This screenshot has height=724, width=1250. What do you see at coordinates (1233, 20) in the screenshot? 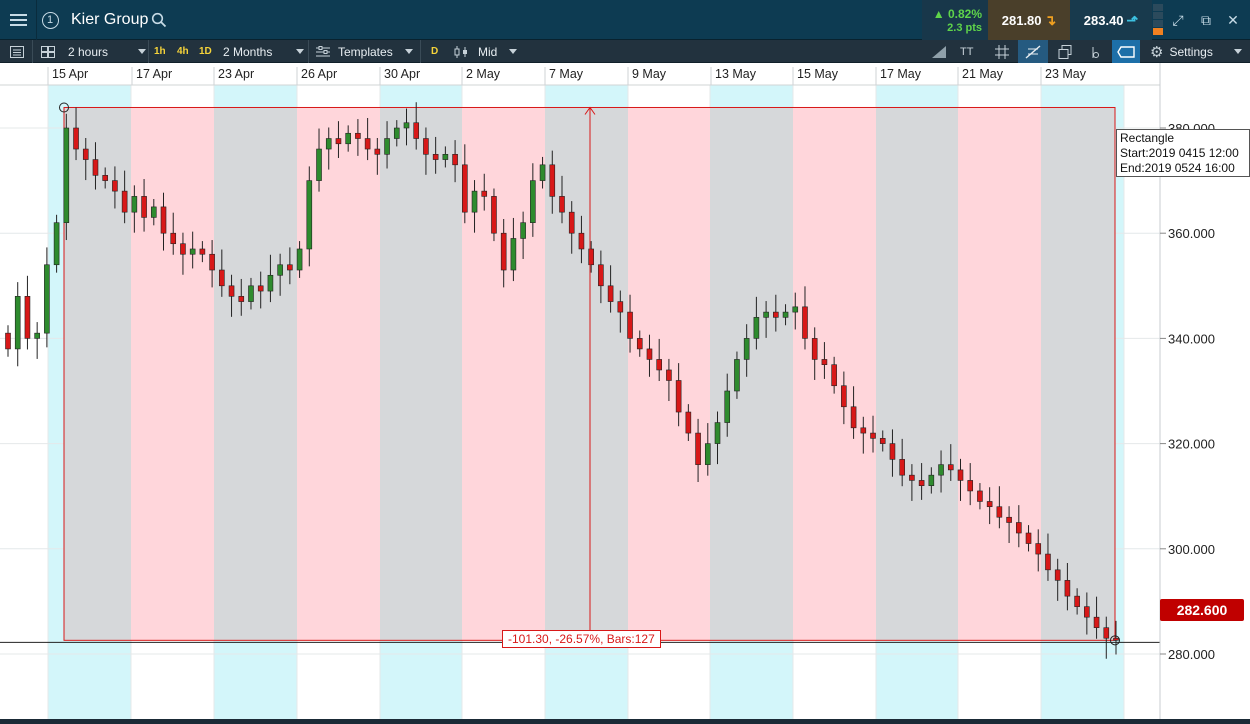
I see `close-icon: ✕` at bounding box center [1233, 20].